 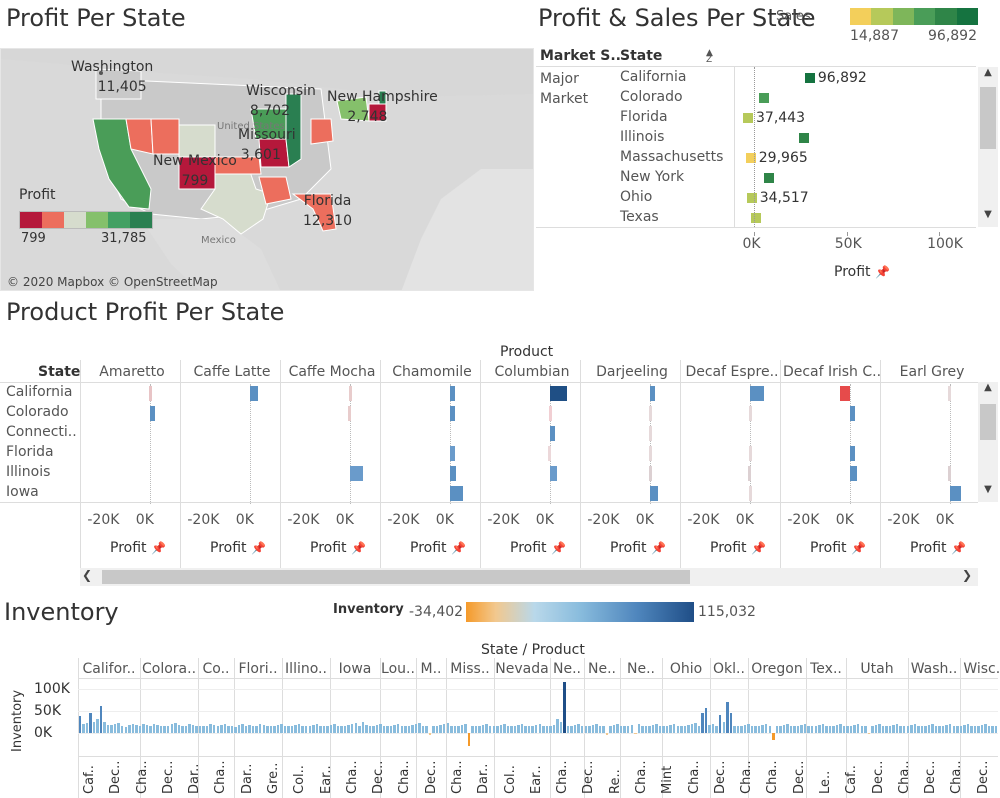 I want to click on profit-mark, so click(x=756, y=218).